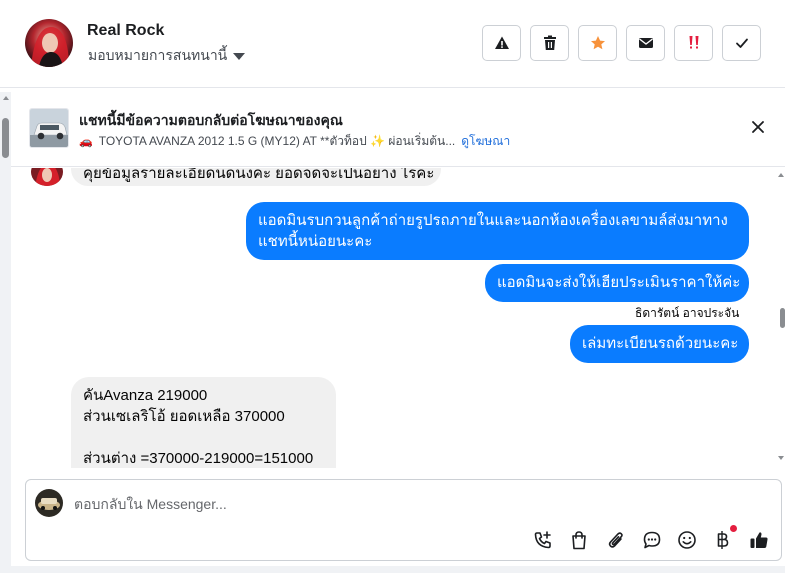 The height and width of the screenshot is (573, 785). What do you see at coordinates (158, 55) in the screenshot?
I see `assign-label: มอบหมายการสนทนานี้` at bounding box center [158, 55].